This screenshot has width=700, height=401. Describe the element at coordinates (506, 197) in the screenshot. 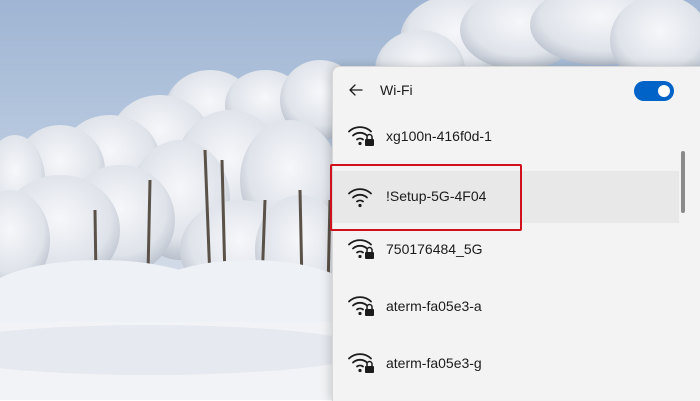

I see `network-item-selected: !Setup-5G-4F04` at that location.